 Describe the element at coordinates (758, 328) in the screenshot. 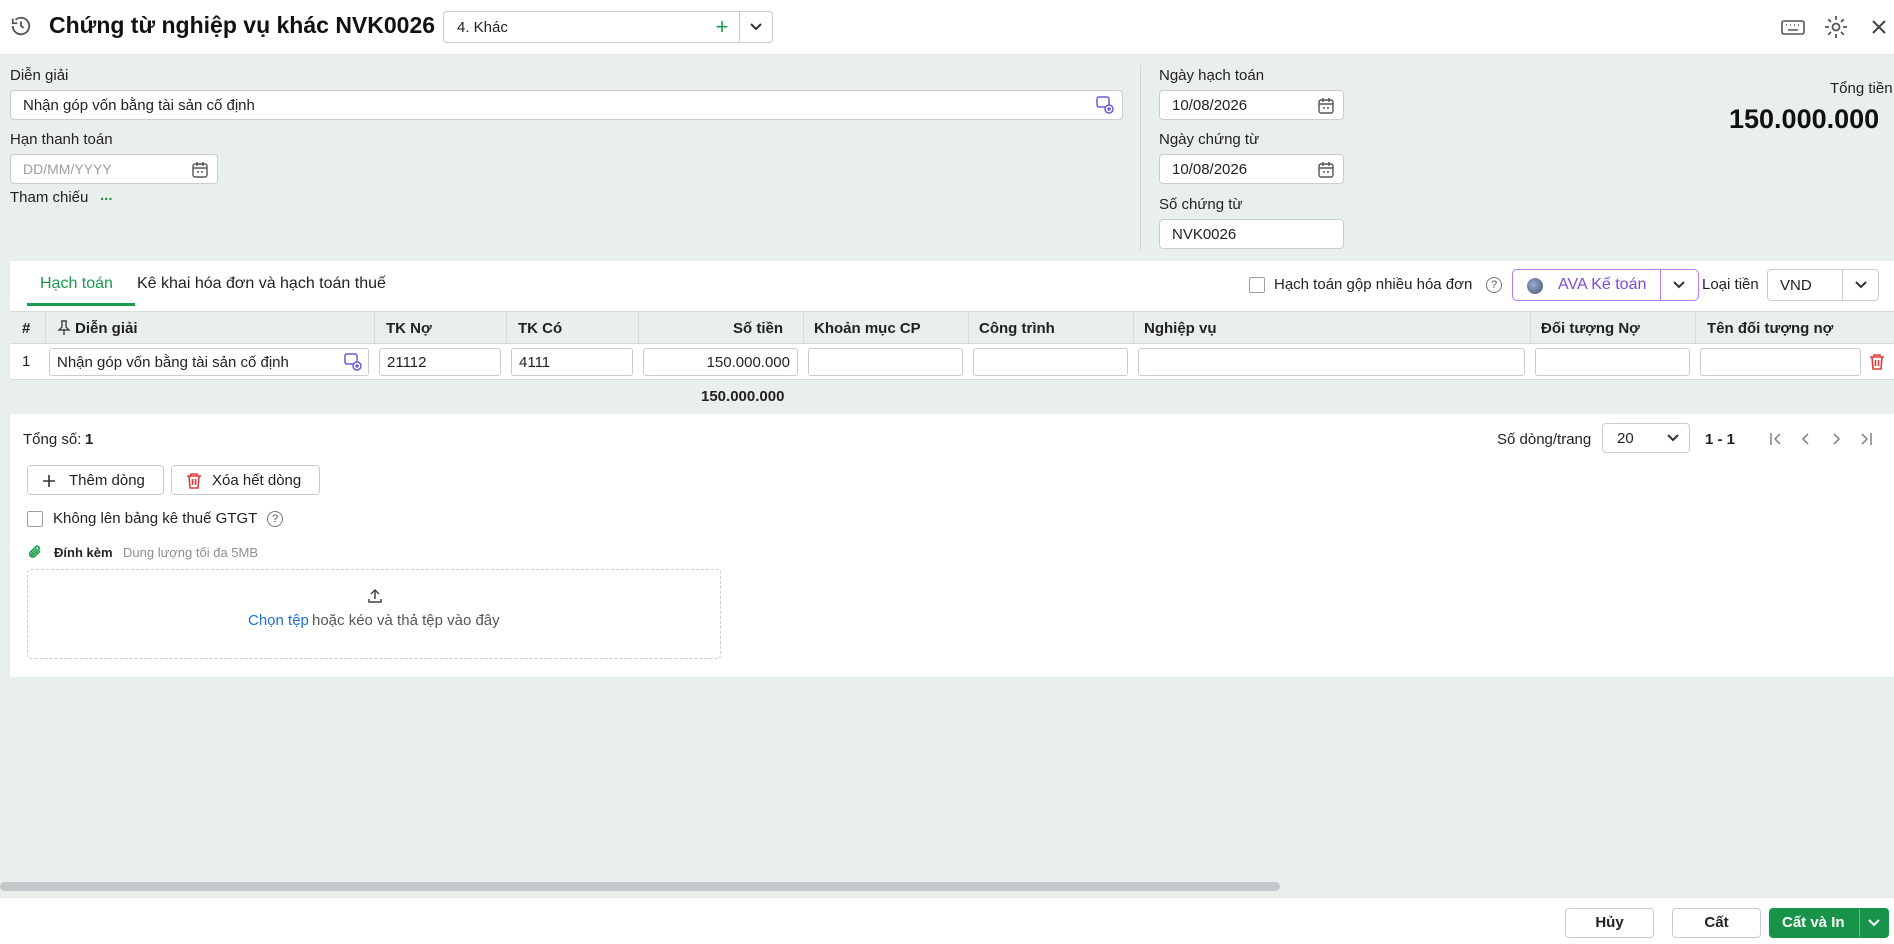

I see `col-so-tien: Số tiền` at that location.